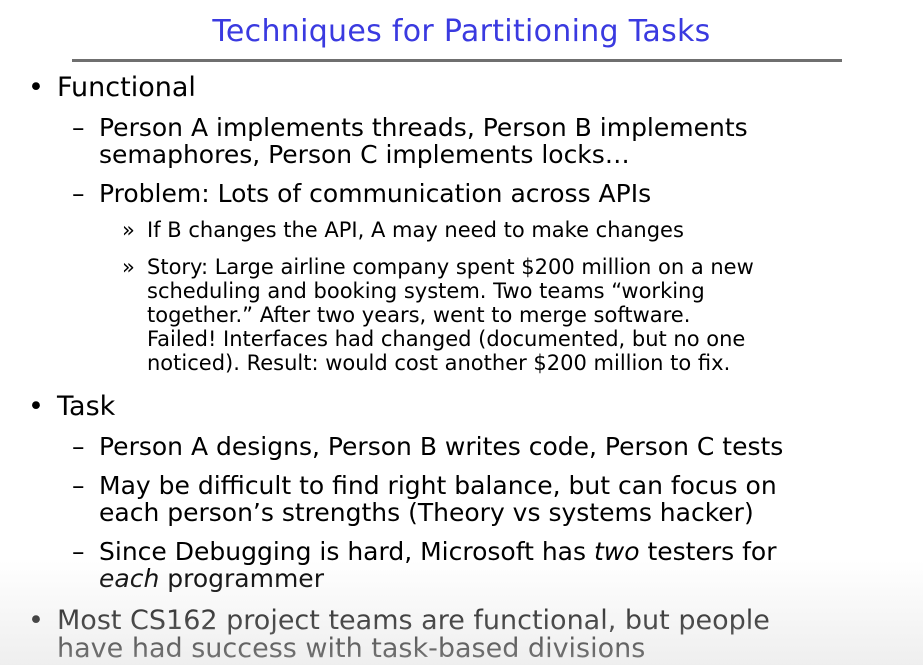  Describe the element at coordinates (457, 60) in the screenshot. I see `title-divider` at that location.